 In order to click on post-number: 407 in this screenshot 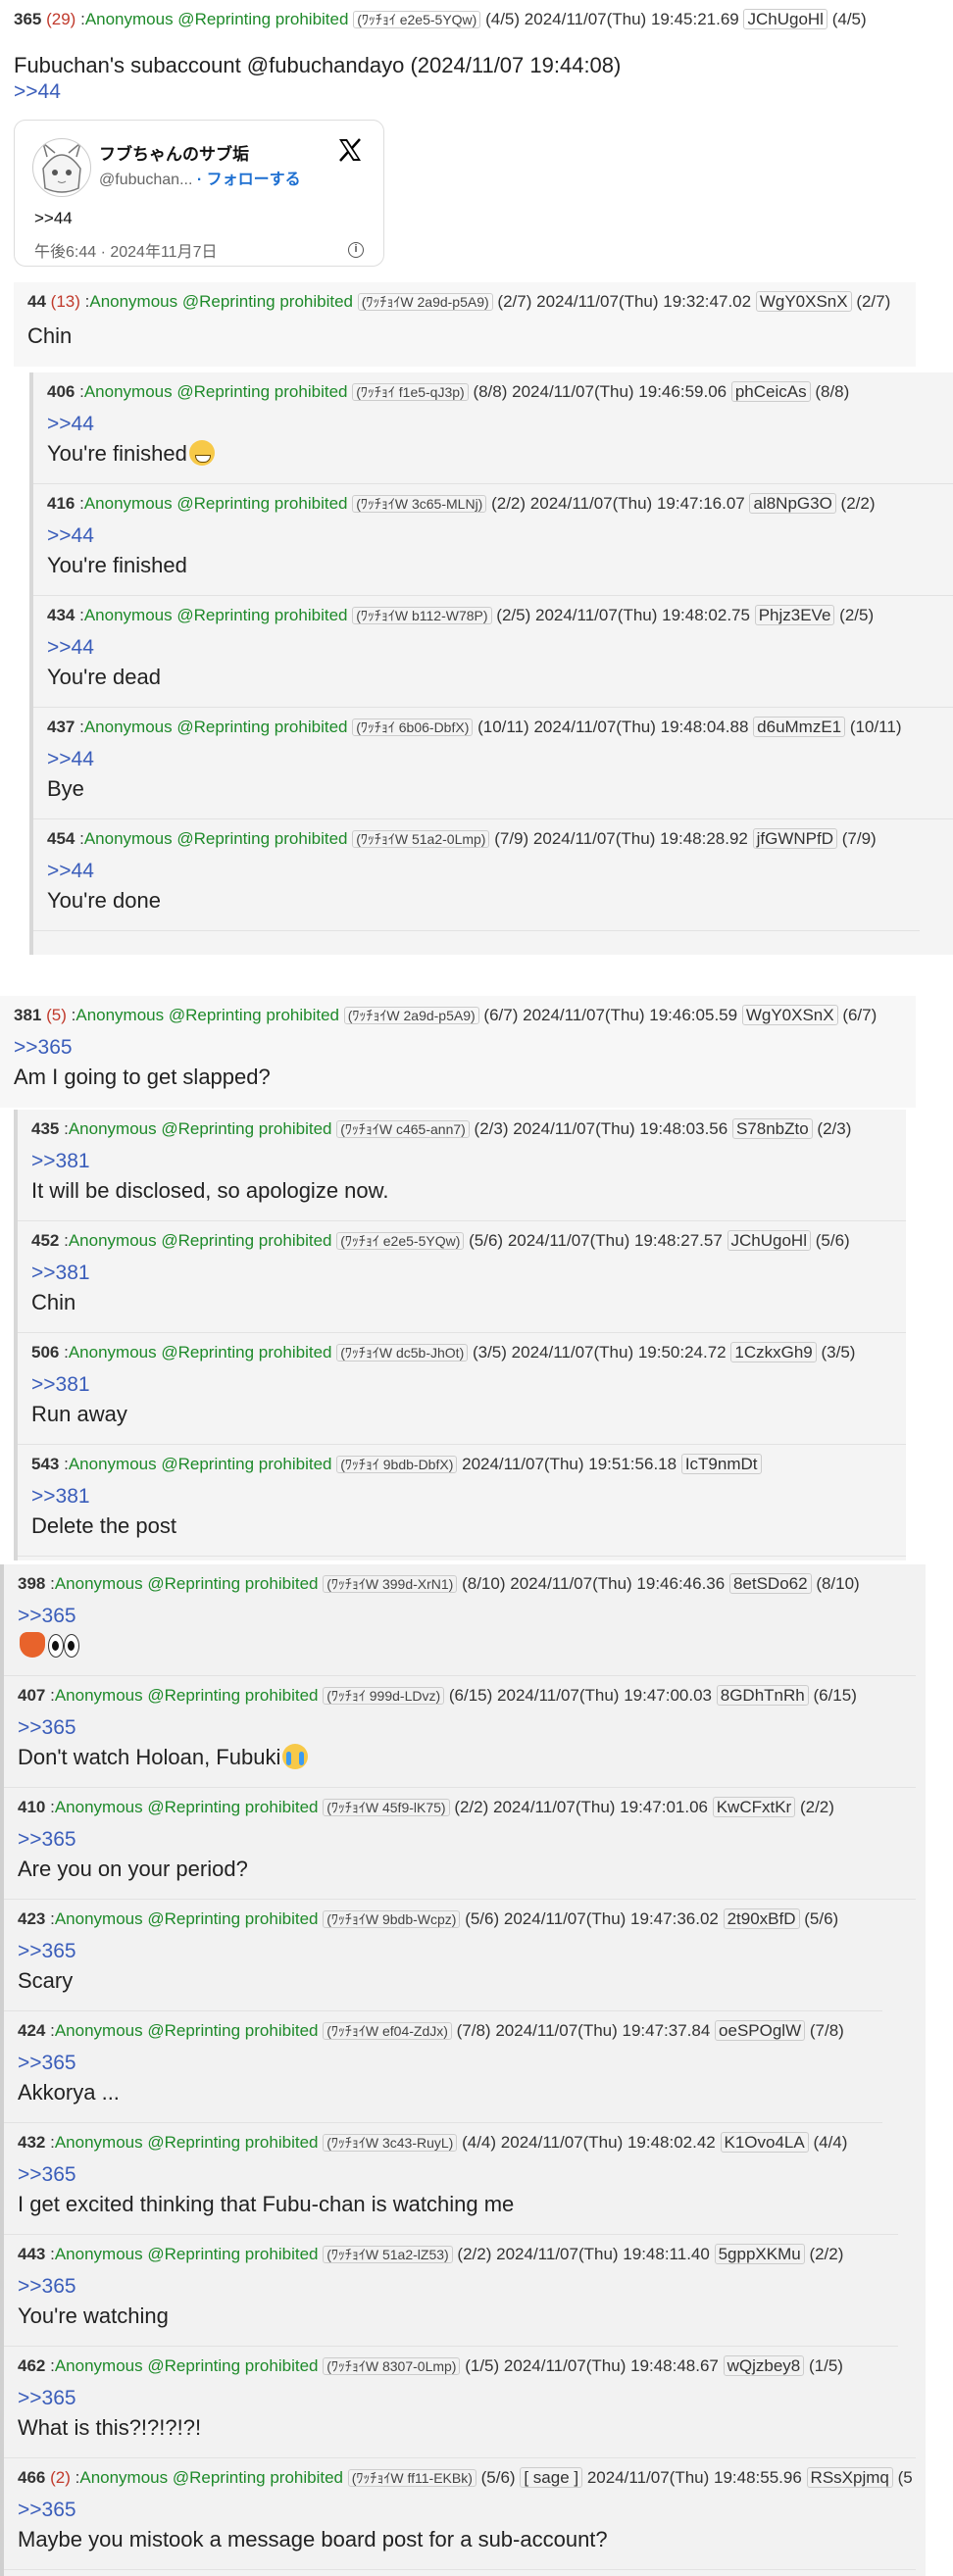, I will do `click(32, 1695)`.